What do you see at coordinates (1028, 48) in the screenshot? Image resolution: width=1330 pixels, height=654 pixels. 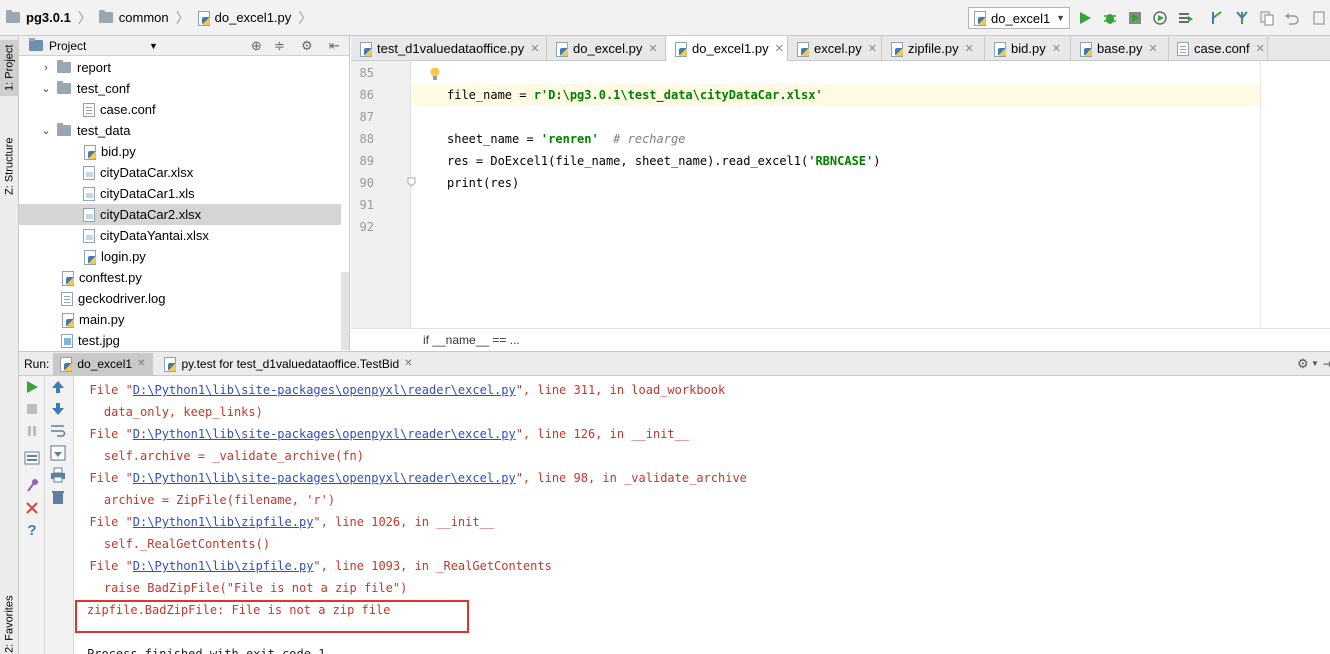 I see `editor-tab: bid.py ✕` at bounding box center [1028, 48].